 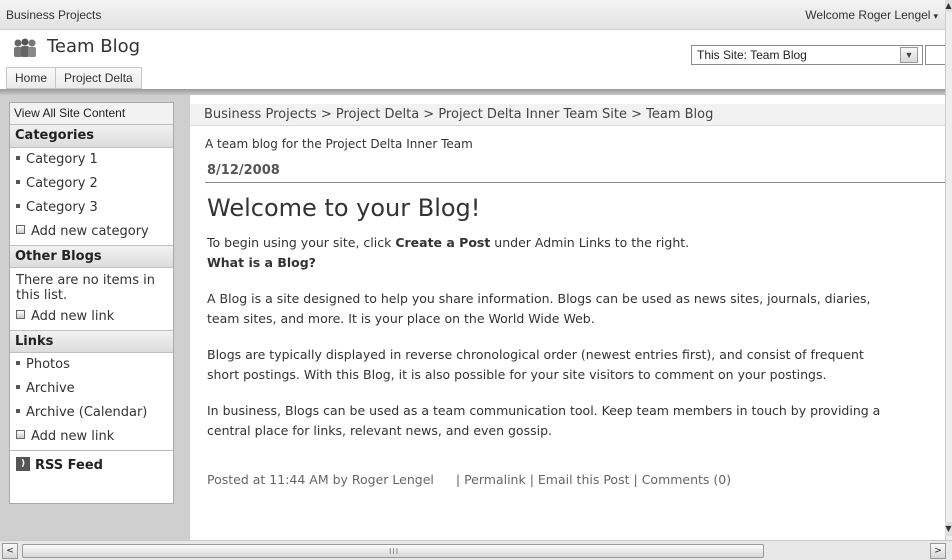 What do you see at coordinates (686, 479) in the screenshot?
I see `comments-link: Comments (0)` at bounding box center [686, 479].